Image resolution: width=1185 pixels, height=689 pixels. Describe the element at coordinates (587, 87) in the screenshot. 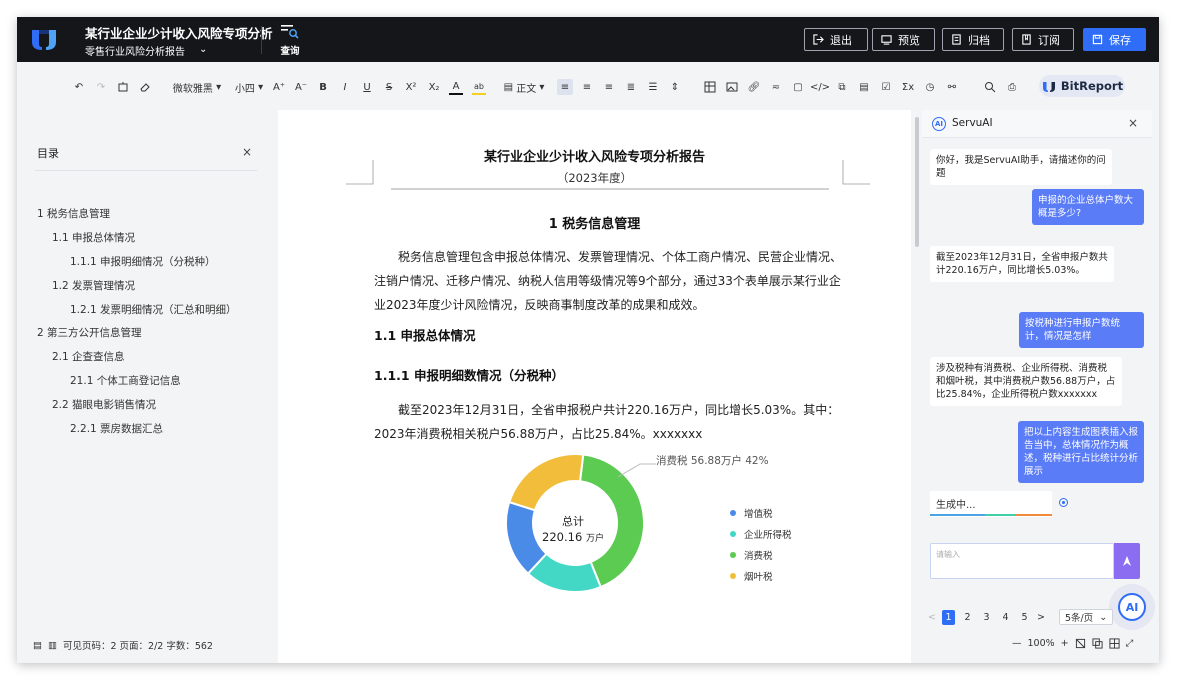

I see `align-center-icon: ≡` at that location.